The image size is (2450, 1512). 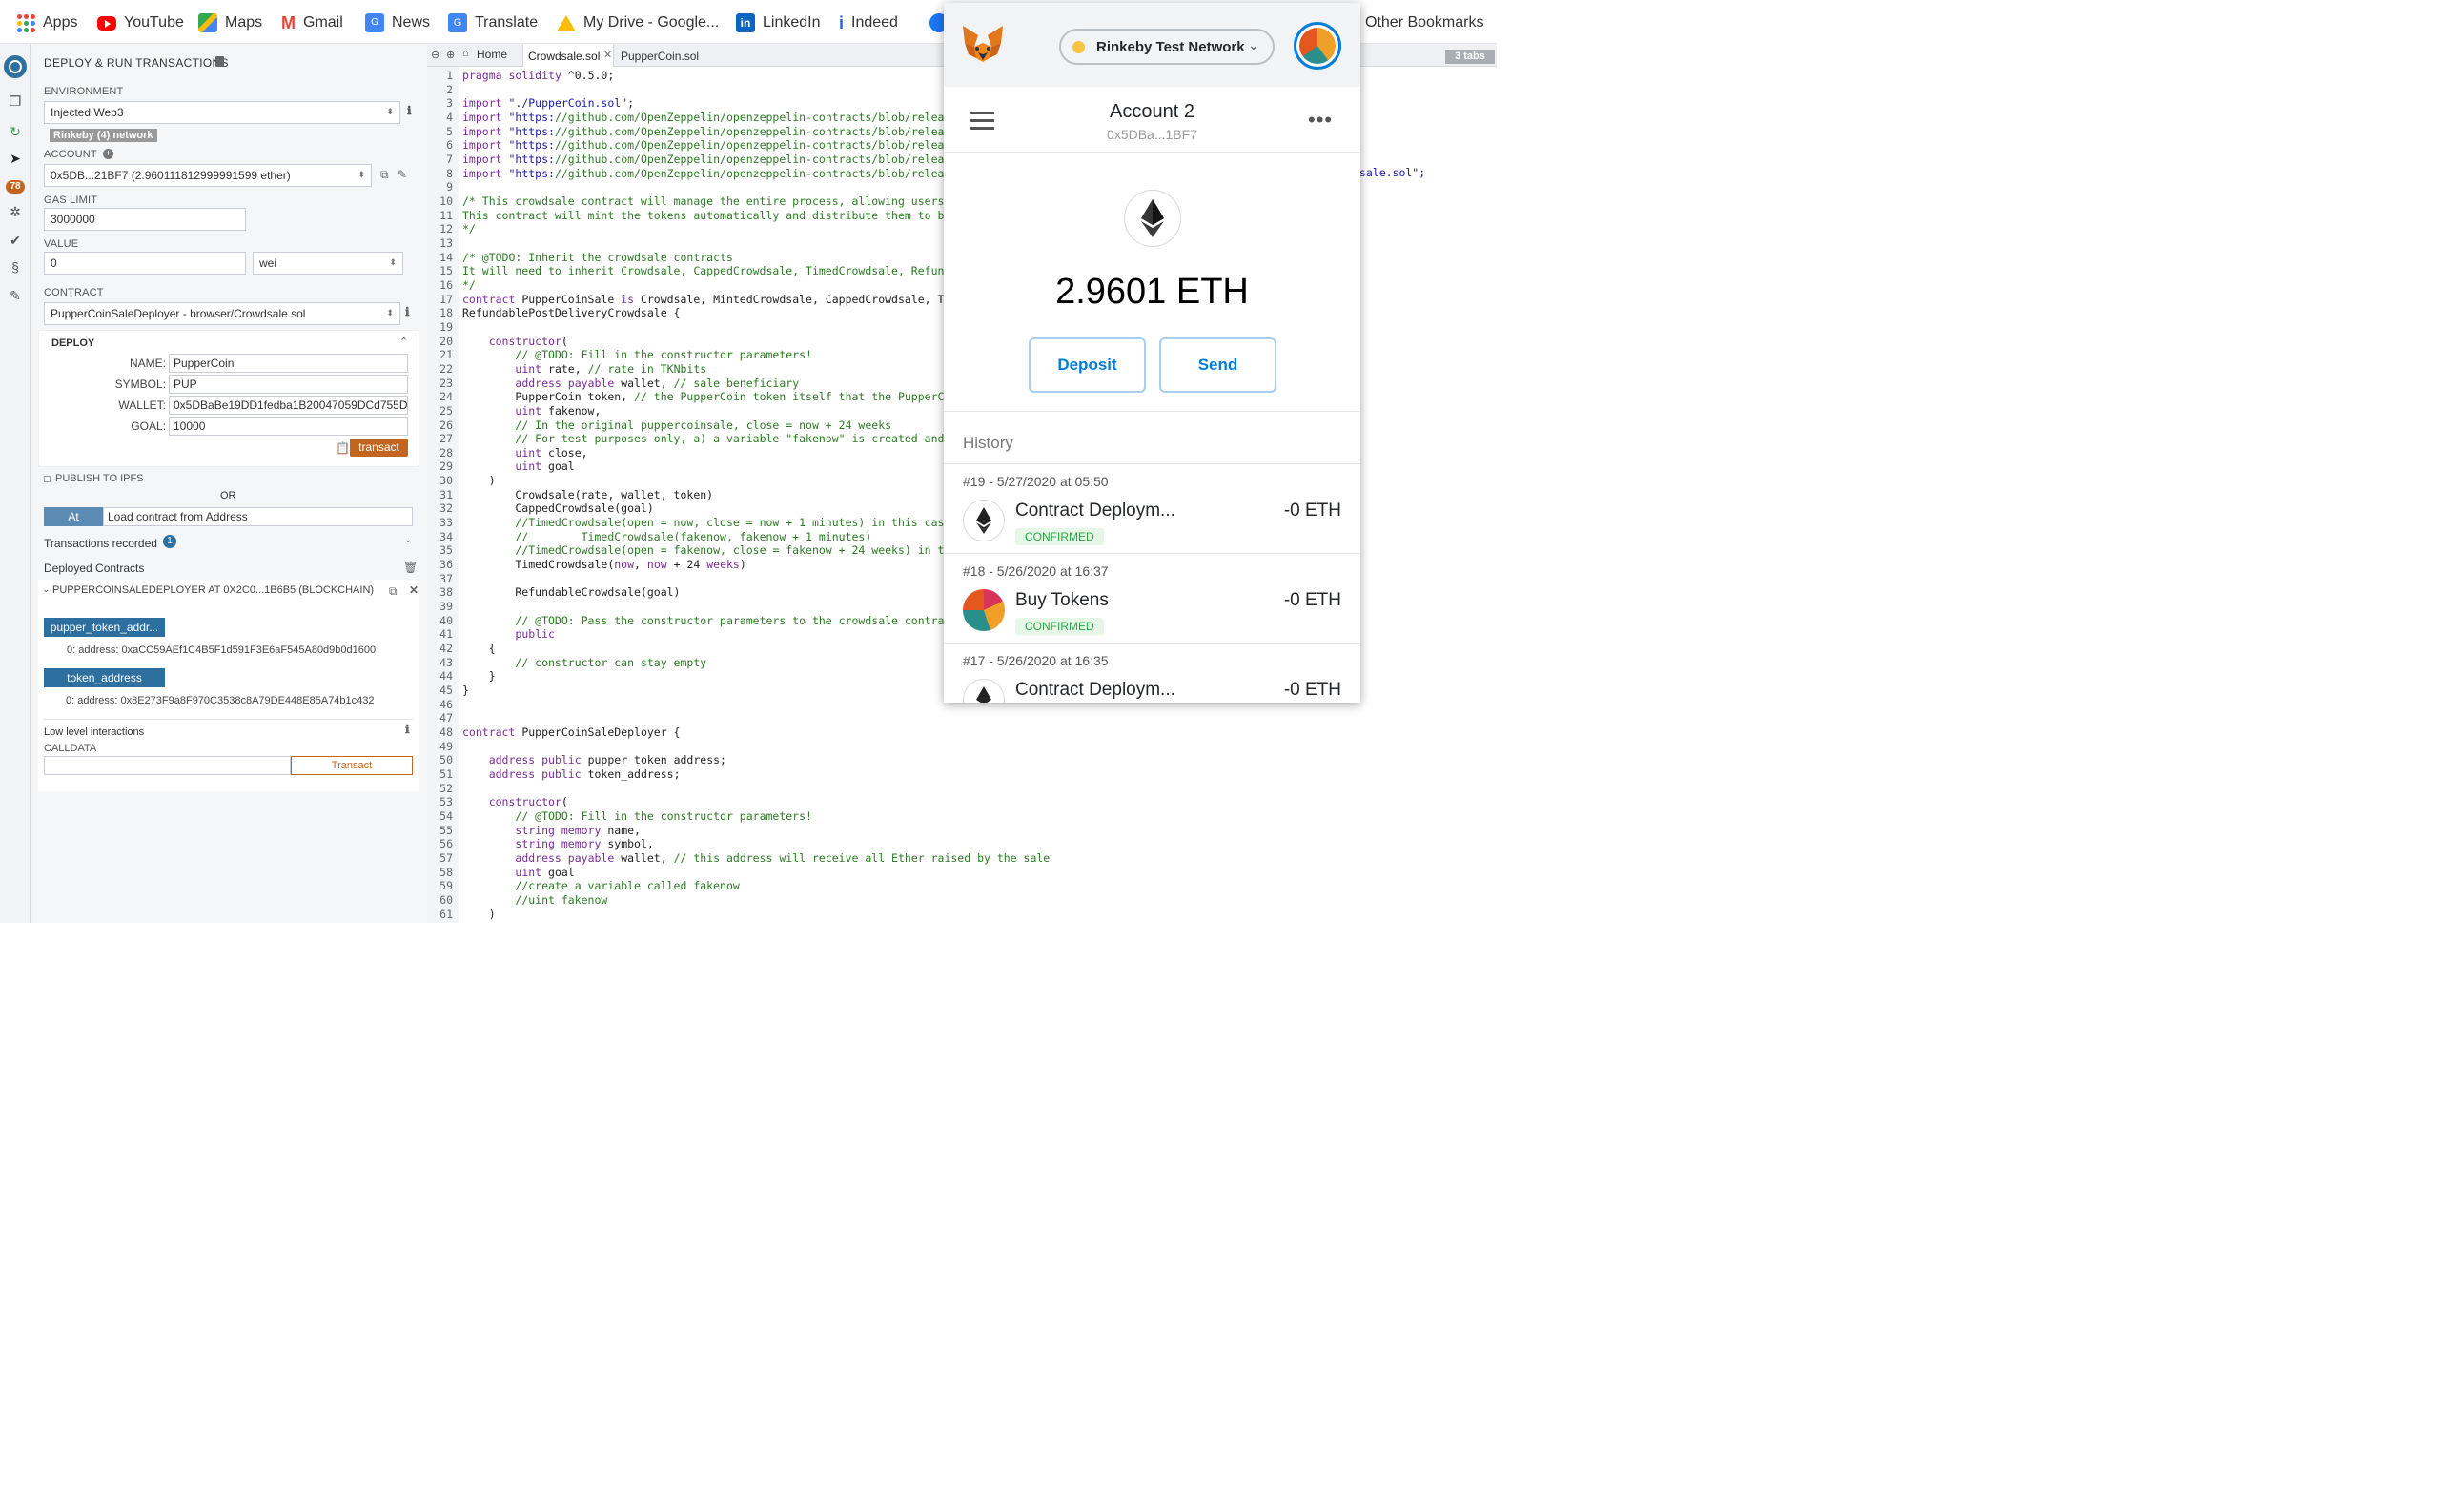 What do you see at coordinates (1087, 365) in the screenshot?
I see `deposit-button: Deposit` at bounding box center [1087, 365].